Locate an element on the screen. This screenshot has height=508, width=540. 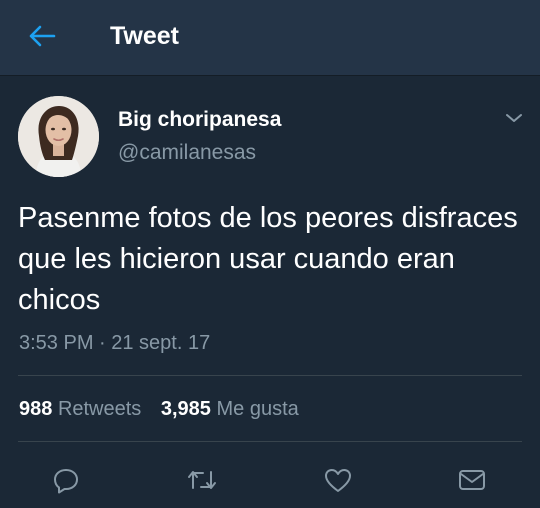
direct-message-button is located at coordinates (472, 480).